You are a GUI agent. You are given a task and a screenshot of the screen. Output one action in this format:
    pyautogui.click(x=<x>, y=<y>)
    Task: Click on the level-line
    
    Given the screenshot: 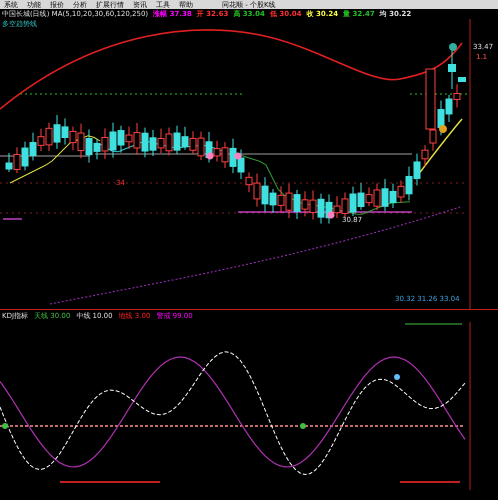 What is the action you would take?
    pyautogui.click(x=430, y=482)
    